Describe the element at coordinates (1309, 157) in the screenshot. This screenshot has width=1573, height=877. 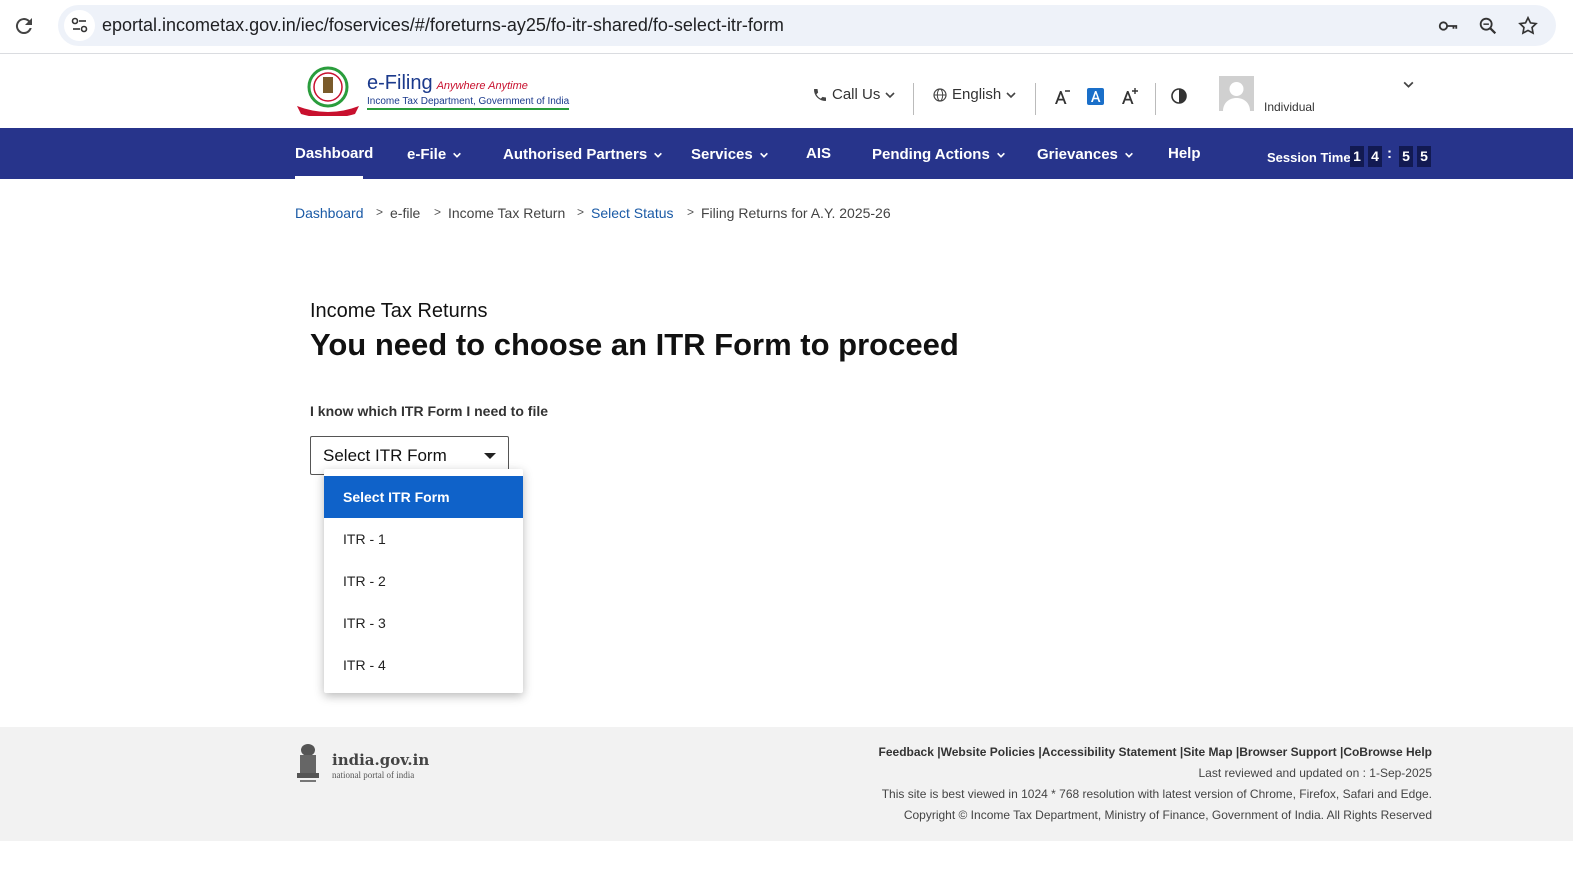
I see `session-time-label: Session Time` at that location.